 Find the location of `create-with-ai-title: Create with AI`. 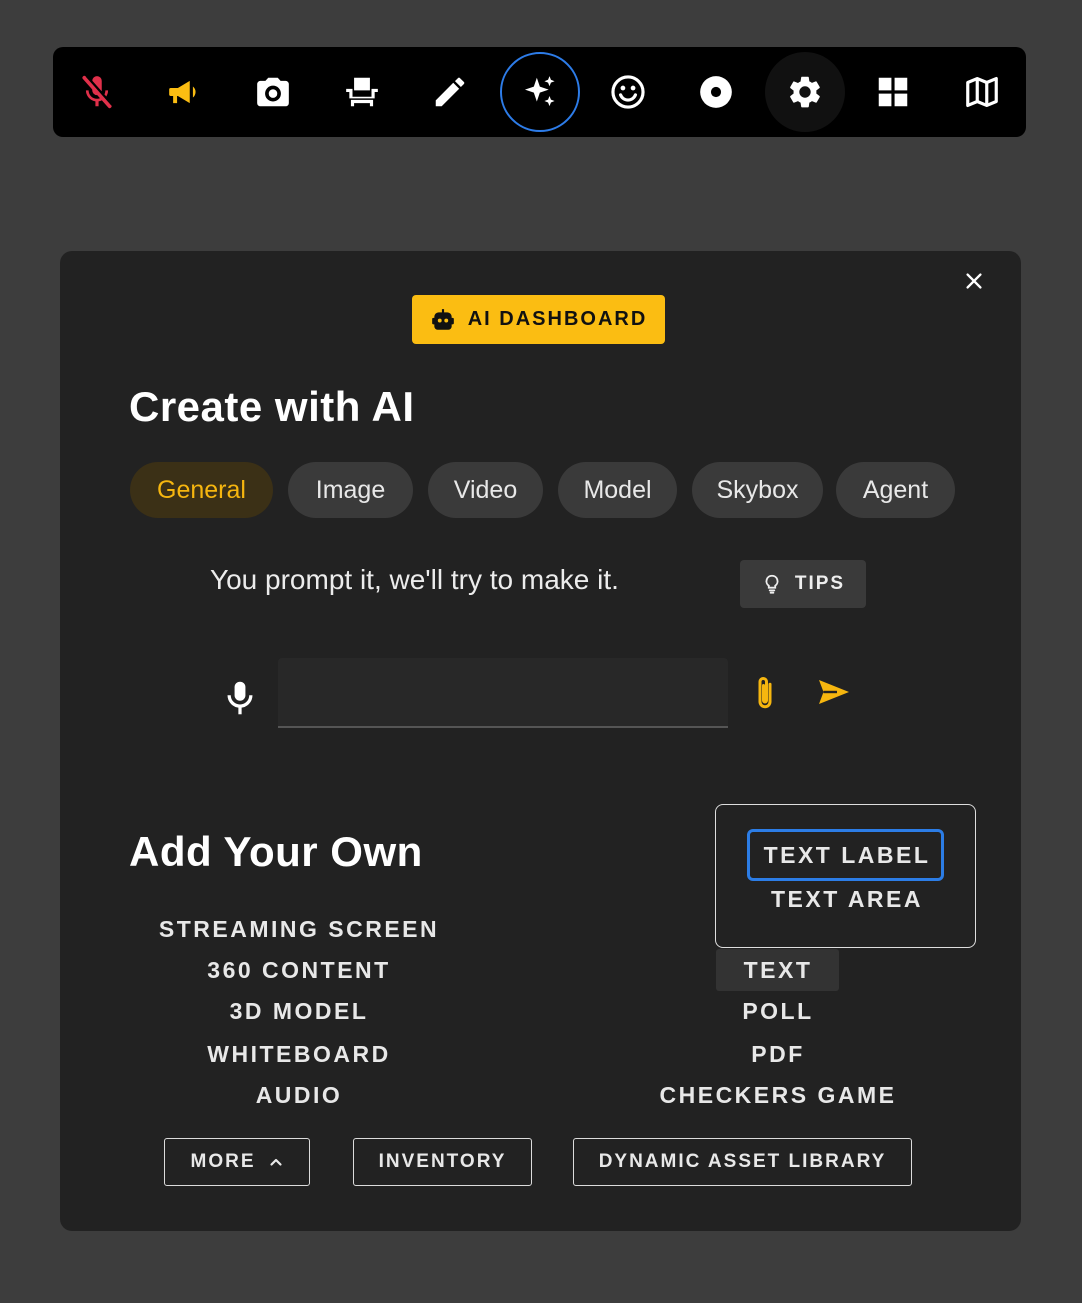

create-with-ai-title: Create with AI is located at coordinates (272, 406).